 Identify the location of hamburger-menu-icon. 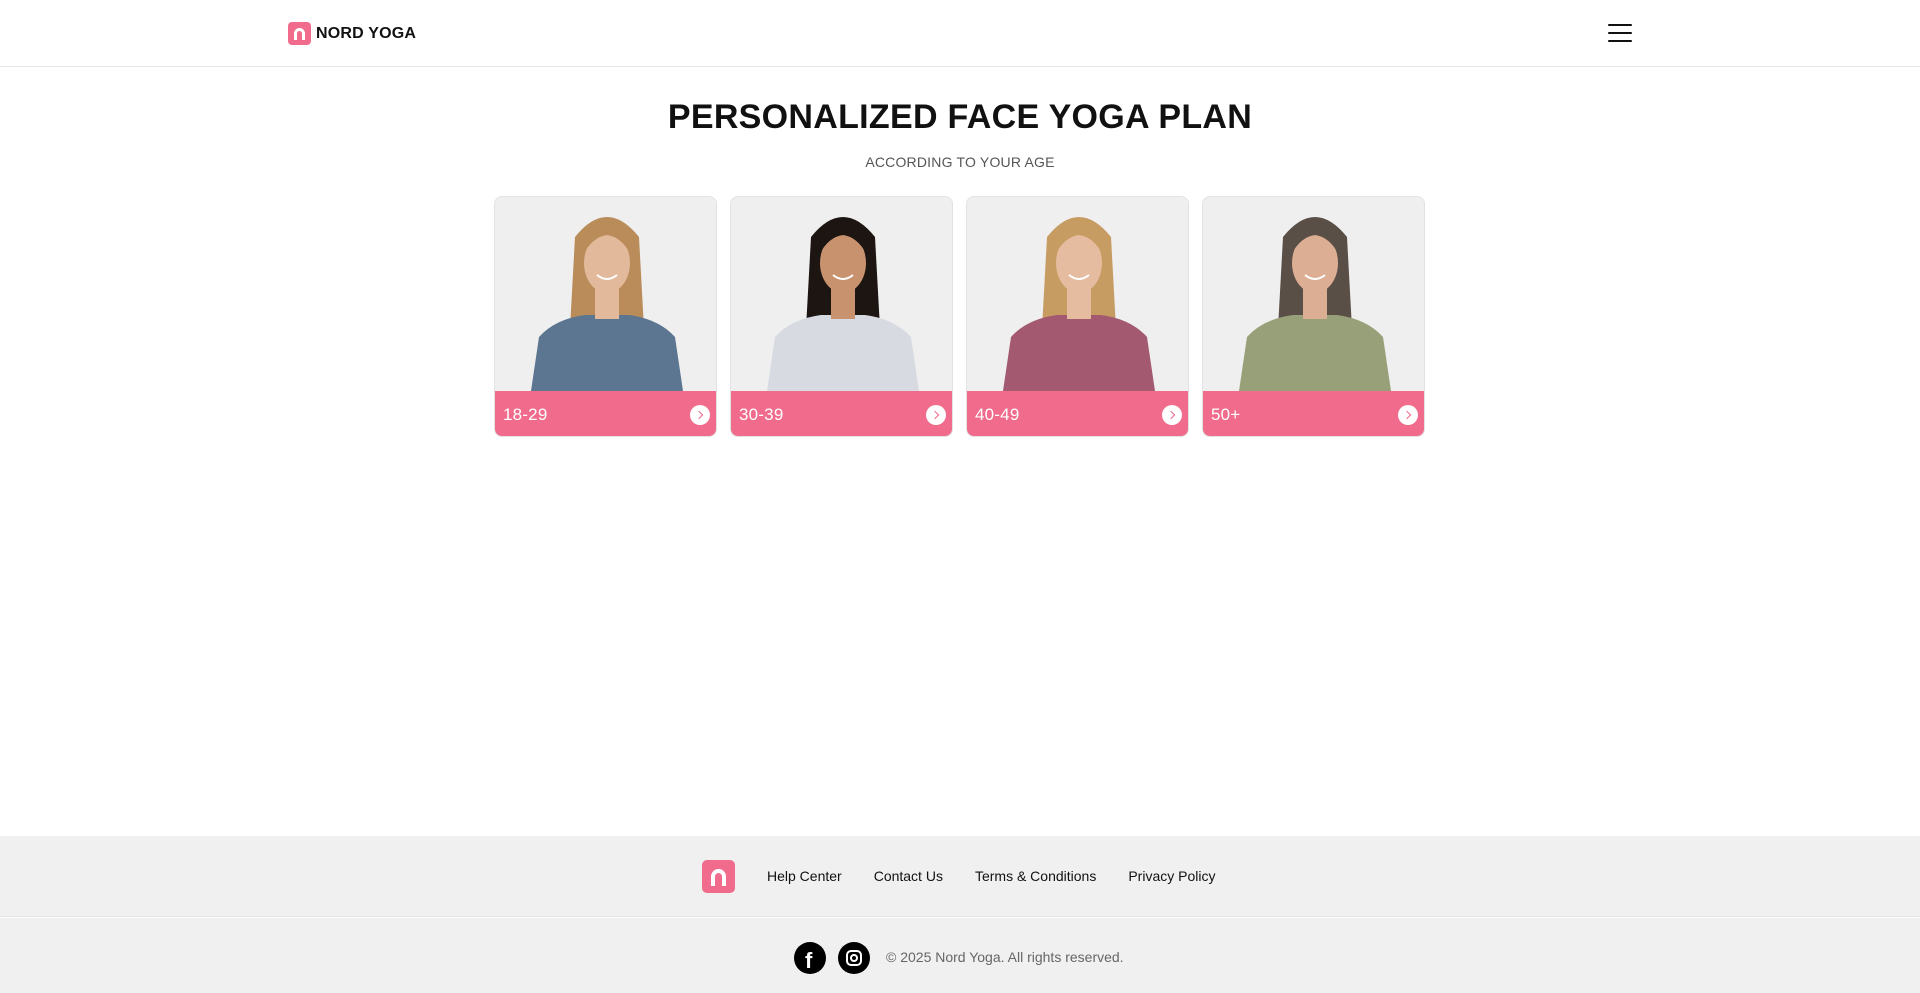
(1620, 33).